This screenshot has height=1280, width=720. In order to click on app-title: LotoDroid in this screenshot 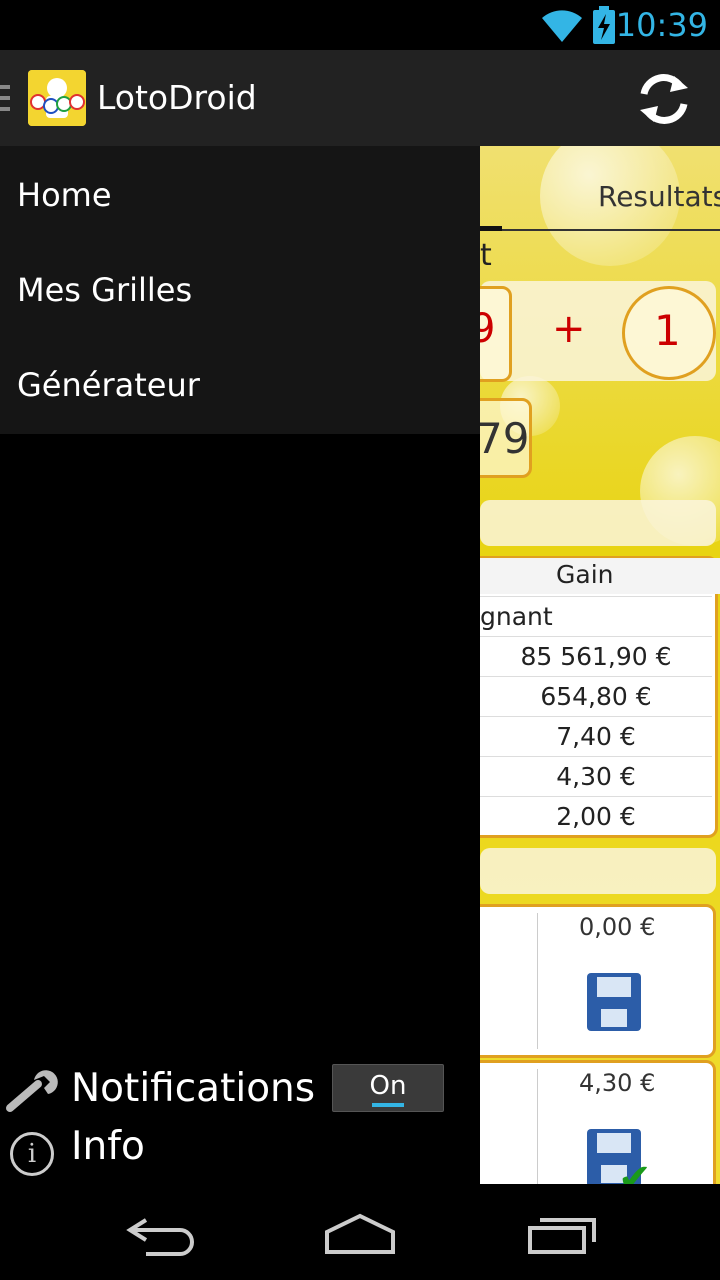, I will do `click(177, 97)`.